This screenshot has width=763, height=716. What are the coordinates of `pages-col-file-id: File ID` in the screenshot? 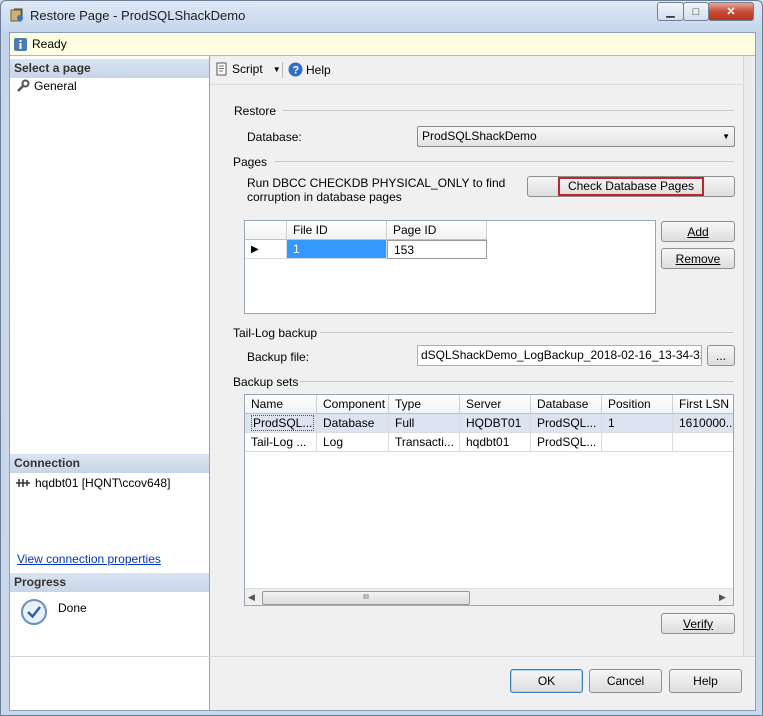 It's located at (337, 230).